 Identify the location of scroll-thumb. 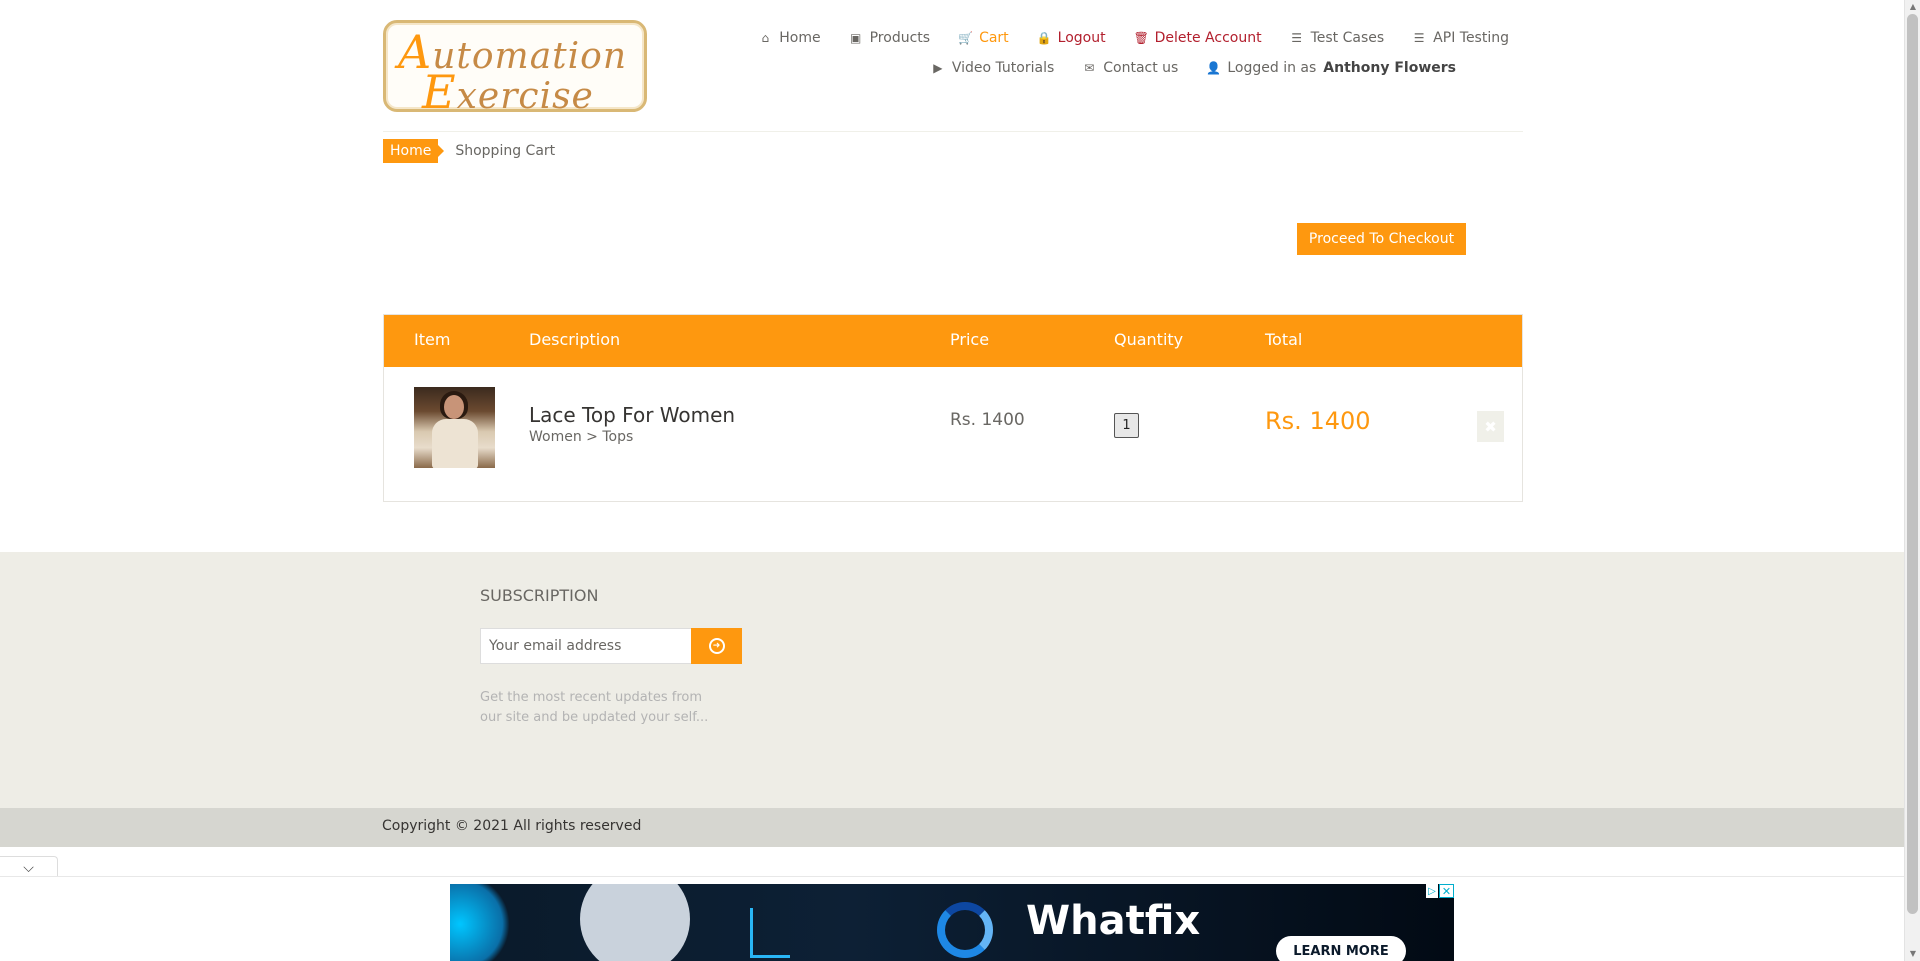
(1912, 464).